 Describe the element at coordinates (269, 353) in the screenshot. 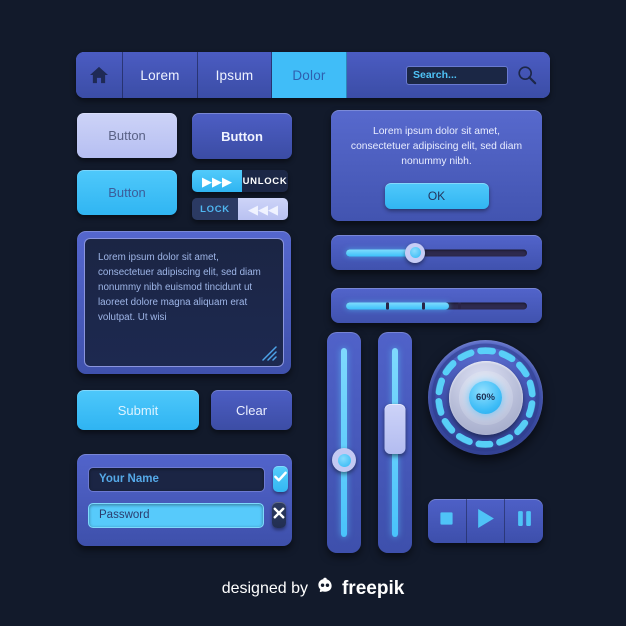

I see `resize-grip-icon` at that location.